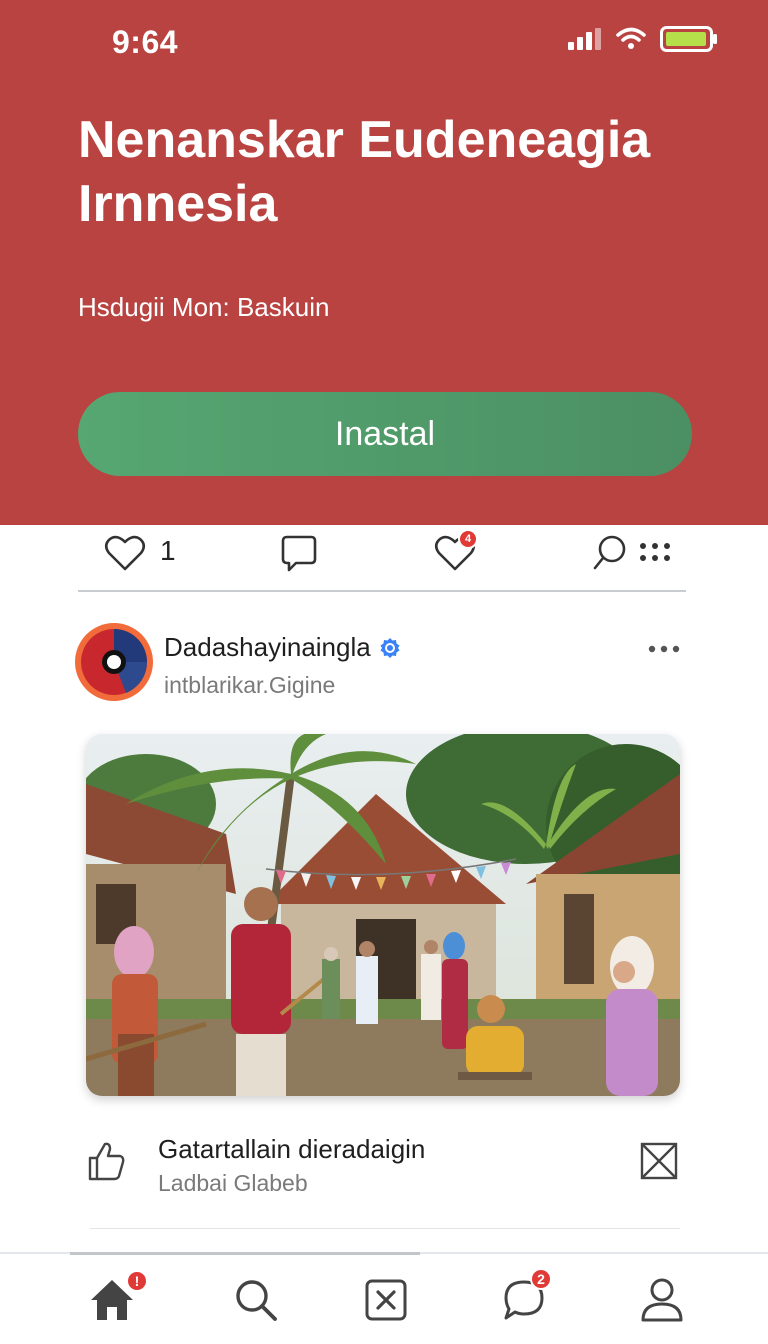 This screenshot has height=1344, width=768. I want to click on nav-chat: 2, so click(524, 1298).